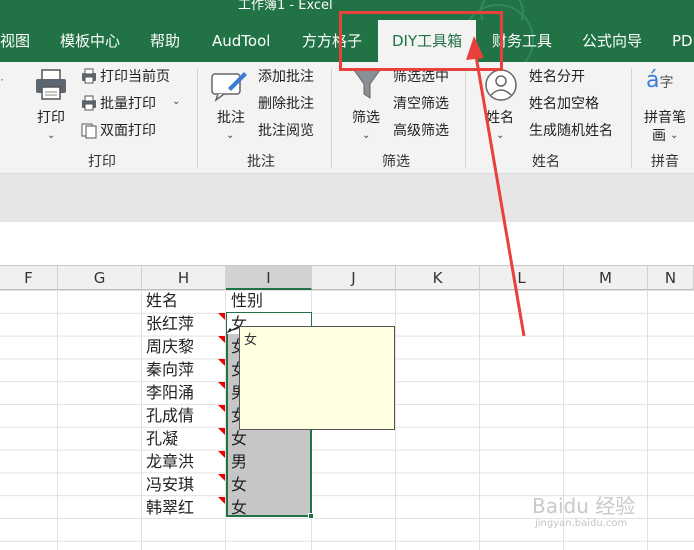 The width and height of the screenshot is (694, 550). Describe the element at coordinates (581, 523) in the screenshot. I see `watermark-url: jingyan.baidu.com` at that location.